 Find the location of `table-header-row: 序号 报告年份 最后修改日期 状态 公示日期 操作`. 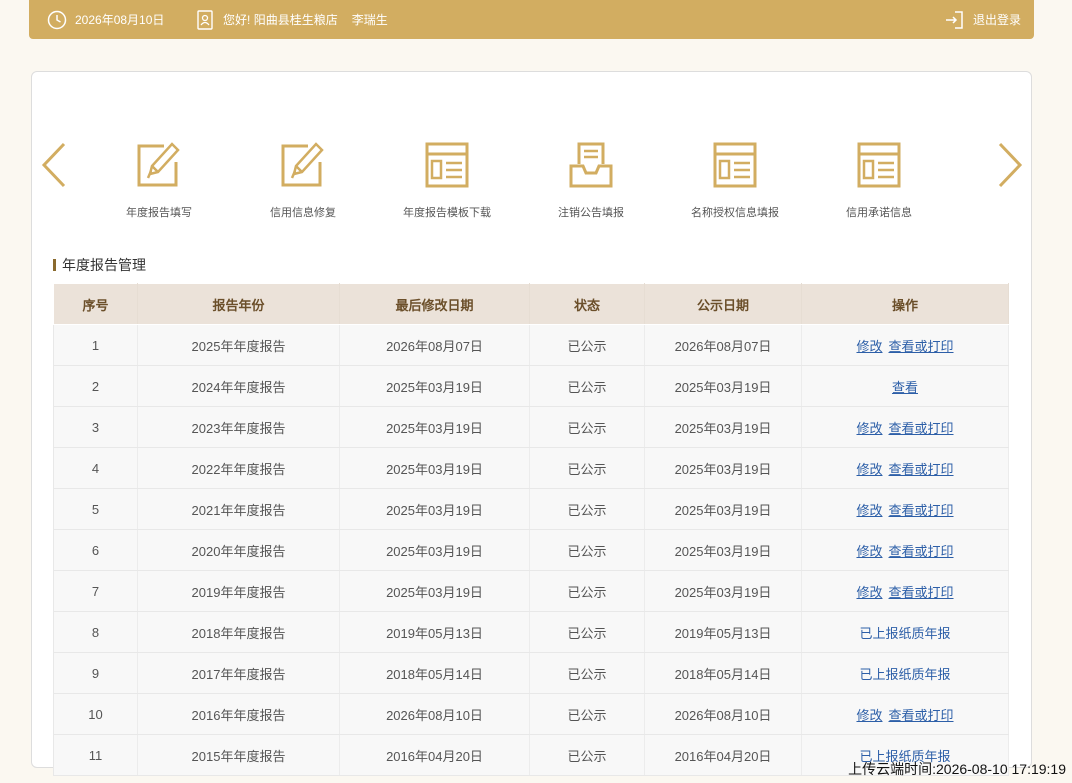

table-header-row: 序号 报告年份 最后修改日期 状态 公示日期 操作 is located at coordinates (531, 304).